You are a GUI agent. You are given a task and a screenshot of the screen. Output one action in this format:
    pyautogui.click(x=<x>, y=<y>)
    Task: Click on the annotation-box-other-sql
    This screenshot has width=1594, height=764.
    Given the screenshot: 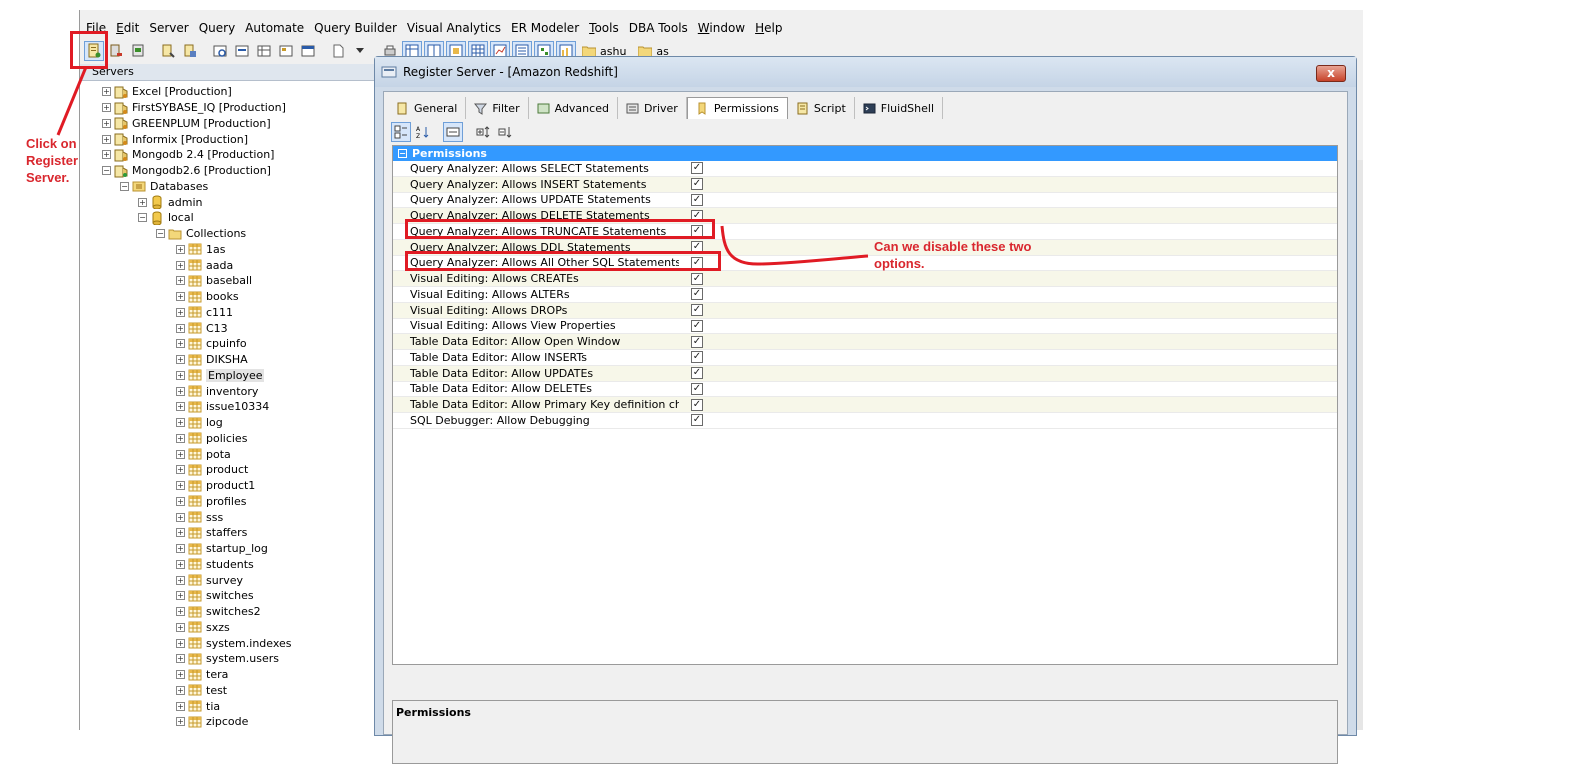 What is the action you would take?
    pyautogui.click(x=563, y=261)
    